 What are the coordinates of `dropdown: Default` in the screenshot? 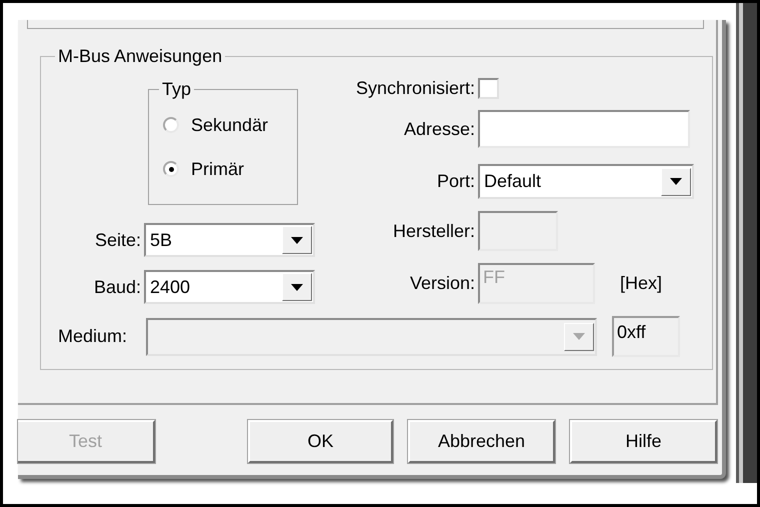 It's located at (586, 181).